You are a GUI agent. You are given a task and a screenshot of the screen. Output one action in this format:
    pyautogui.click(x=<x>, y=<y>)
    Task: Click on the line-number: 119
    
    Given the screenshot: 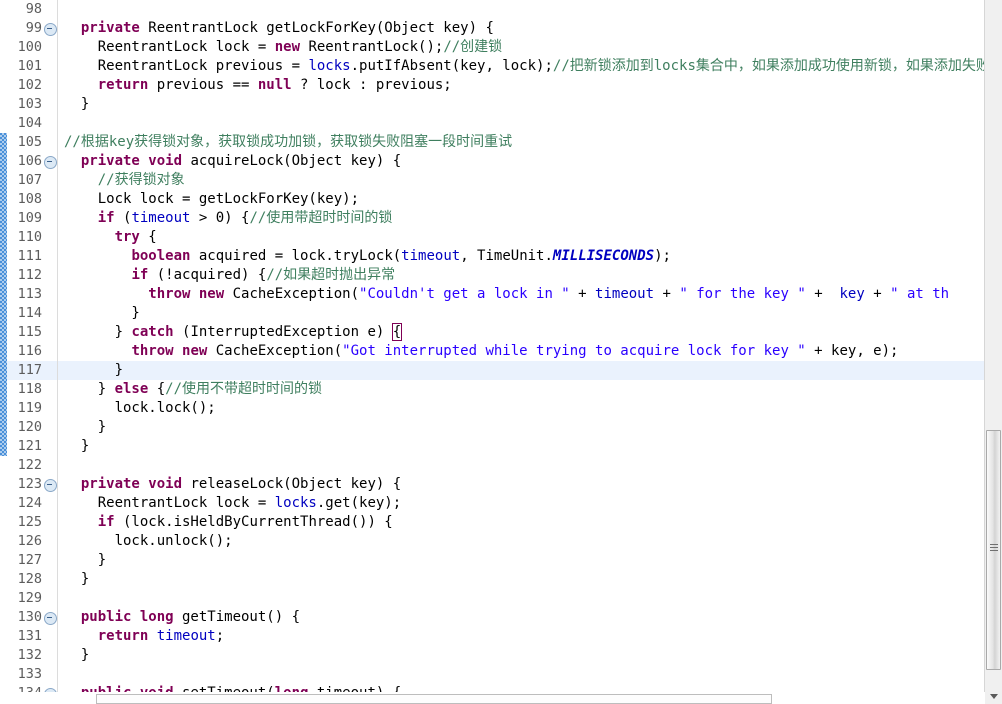 What is the action you would take?
    pyautogui.click(x=29, y=408)
    